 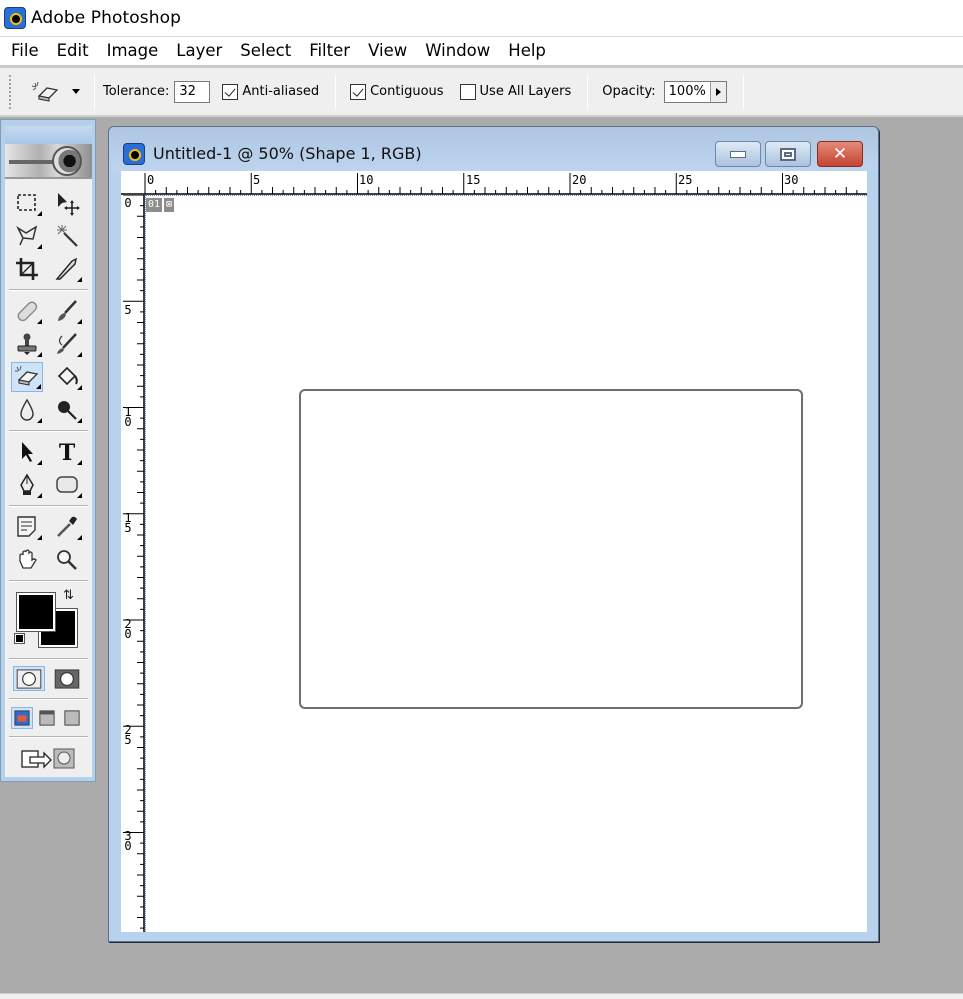 What do you see at coordinates (199, 51) in the screenshot?
I see `menu-layer: Layer` at bounding box center [199, 51].